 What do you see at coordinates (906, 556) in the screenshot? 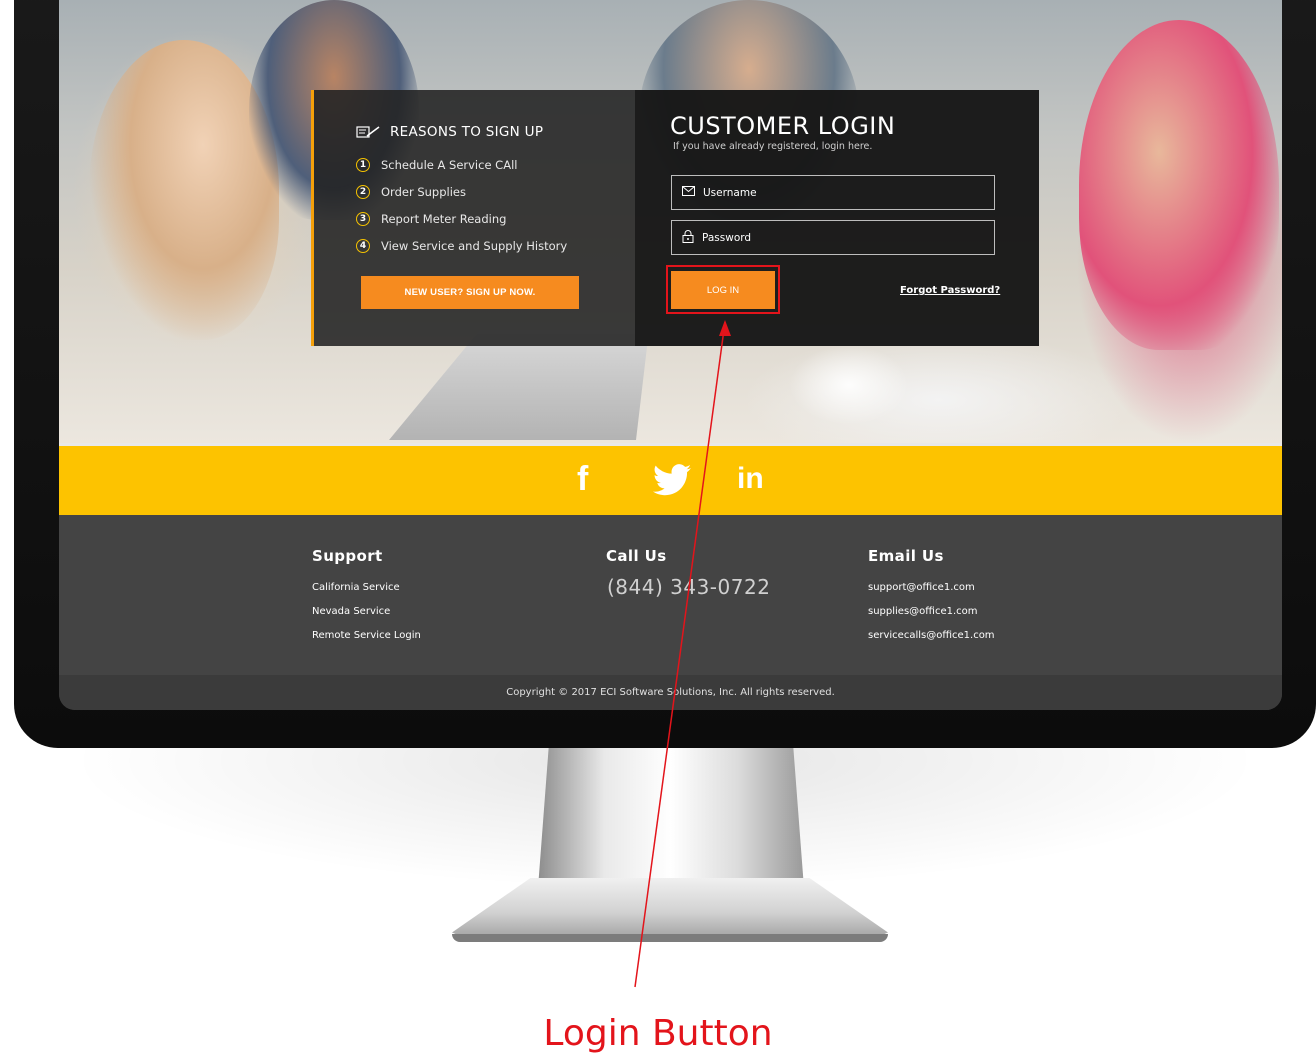
I see `email-us-heading: Email Us` at bounding box center [906, 556].